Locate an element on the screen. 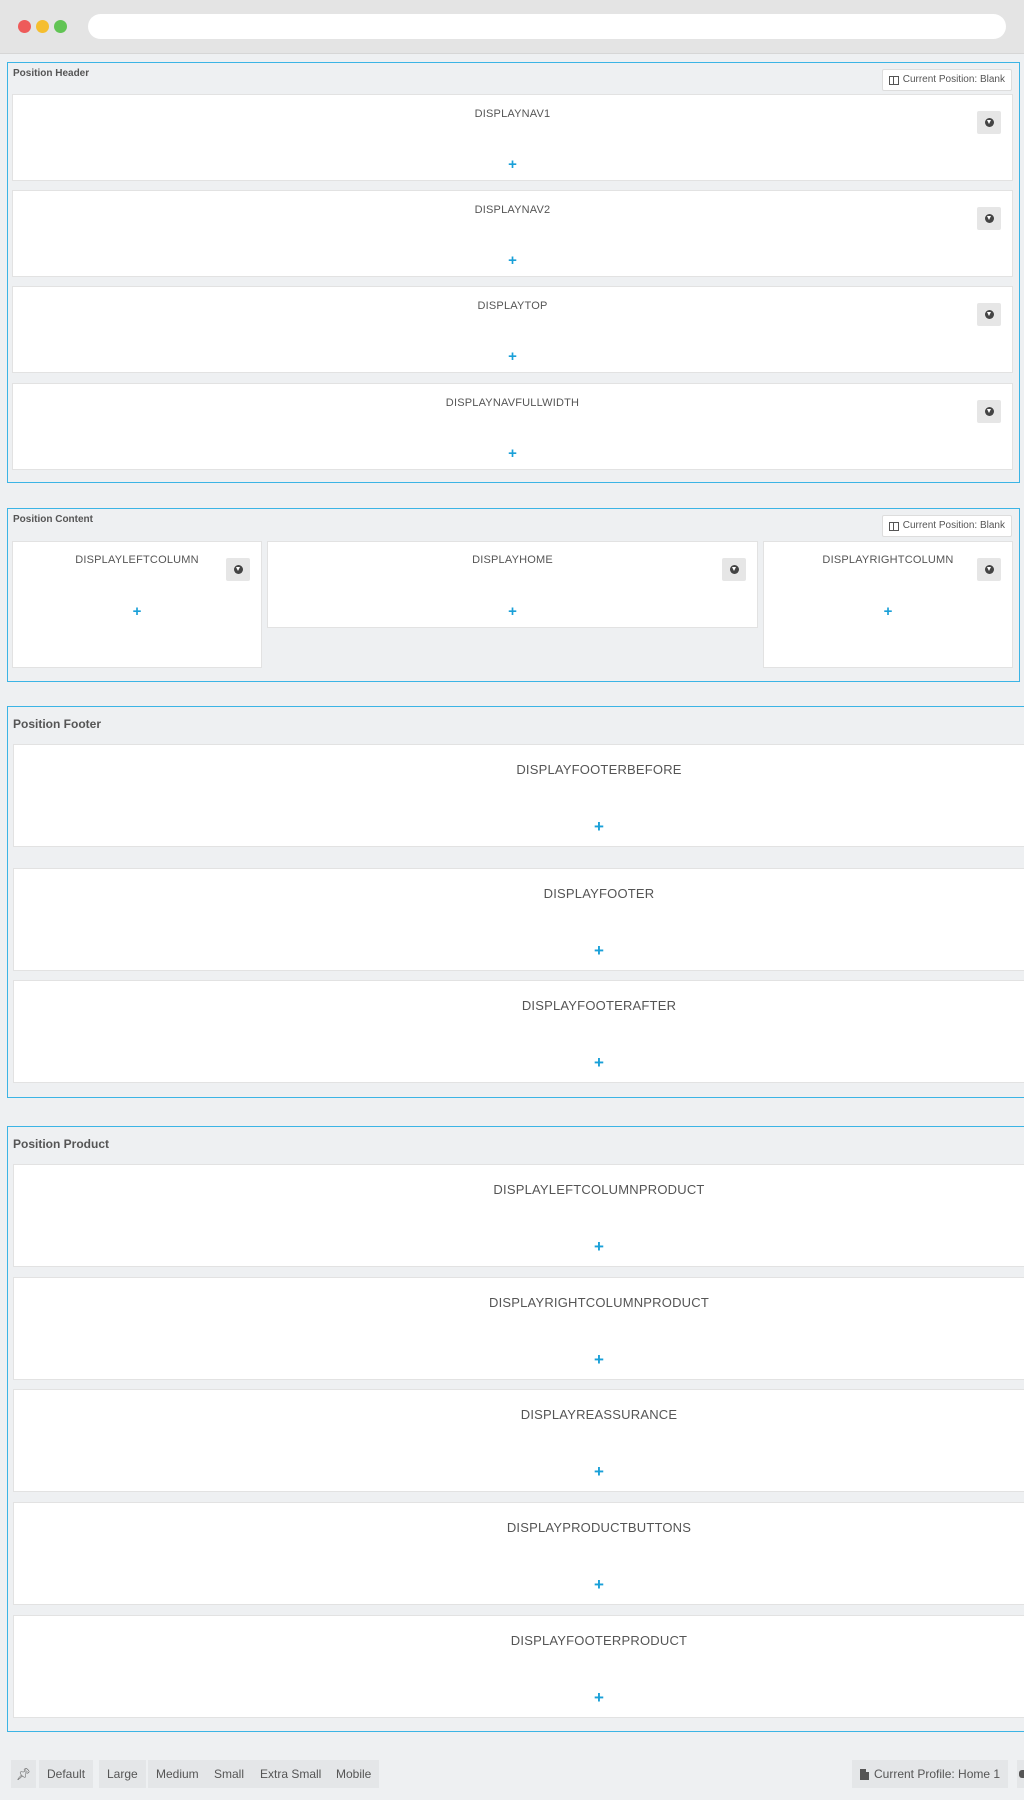 Image resolution: width=1024 pixels, height=1800 pixels. hook-displaytop: DISPLAYTOP + is located at coordinates (512, 329).